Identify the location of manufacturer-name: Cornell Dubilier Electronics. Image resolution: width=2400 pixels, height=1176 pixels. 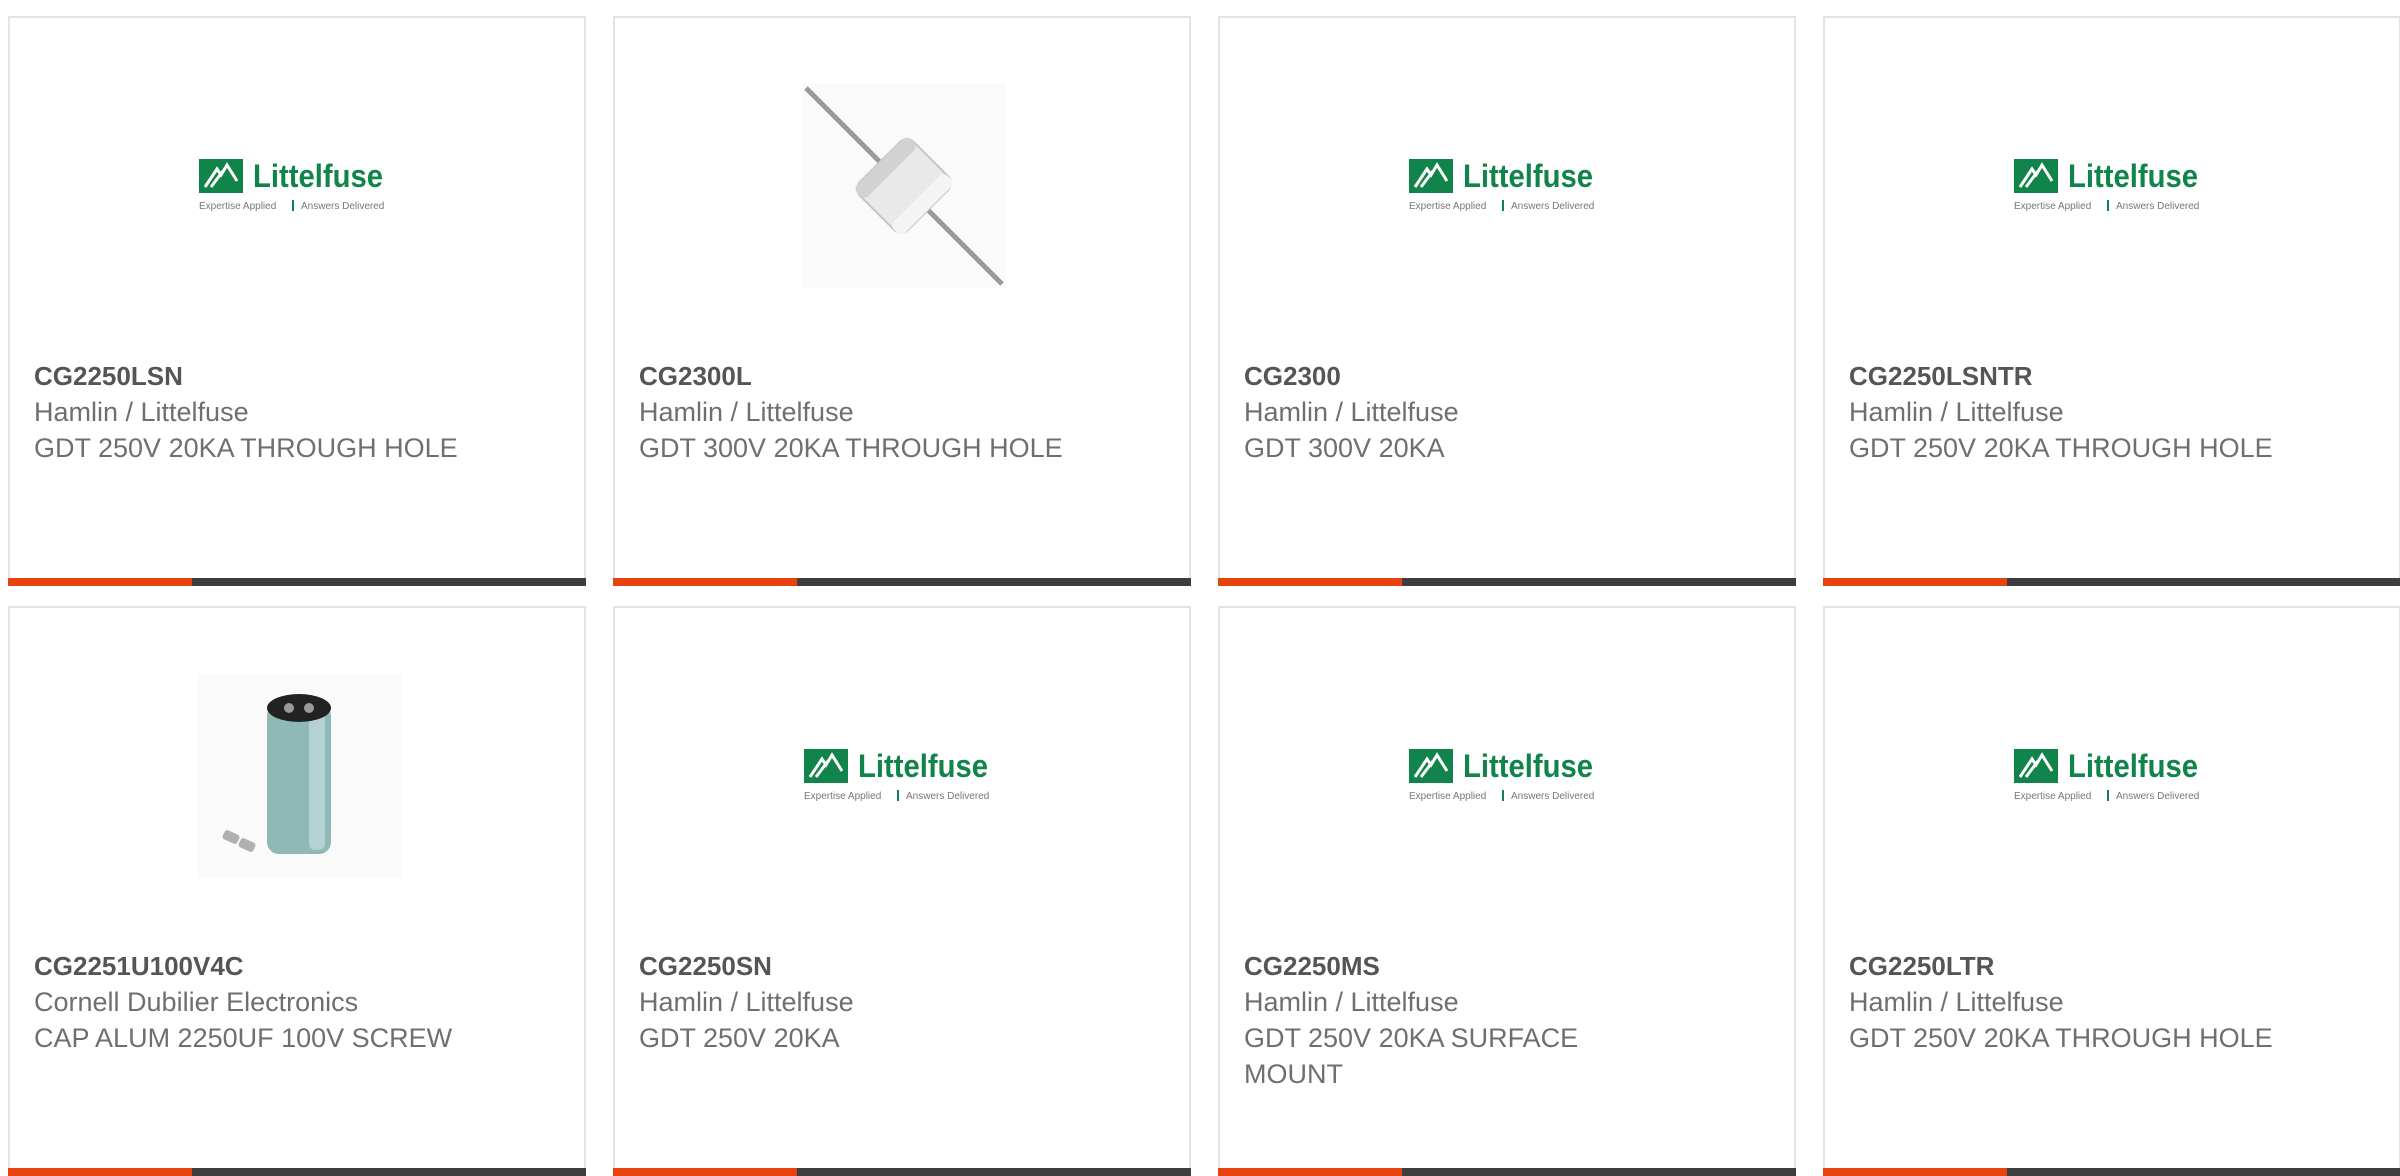
(196, 1002).